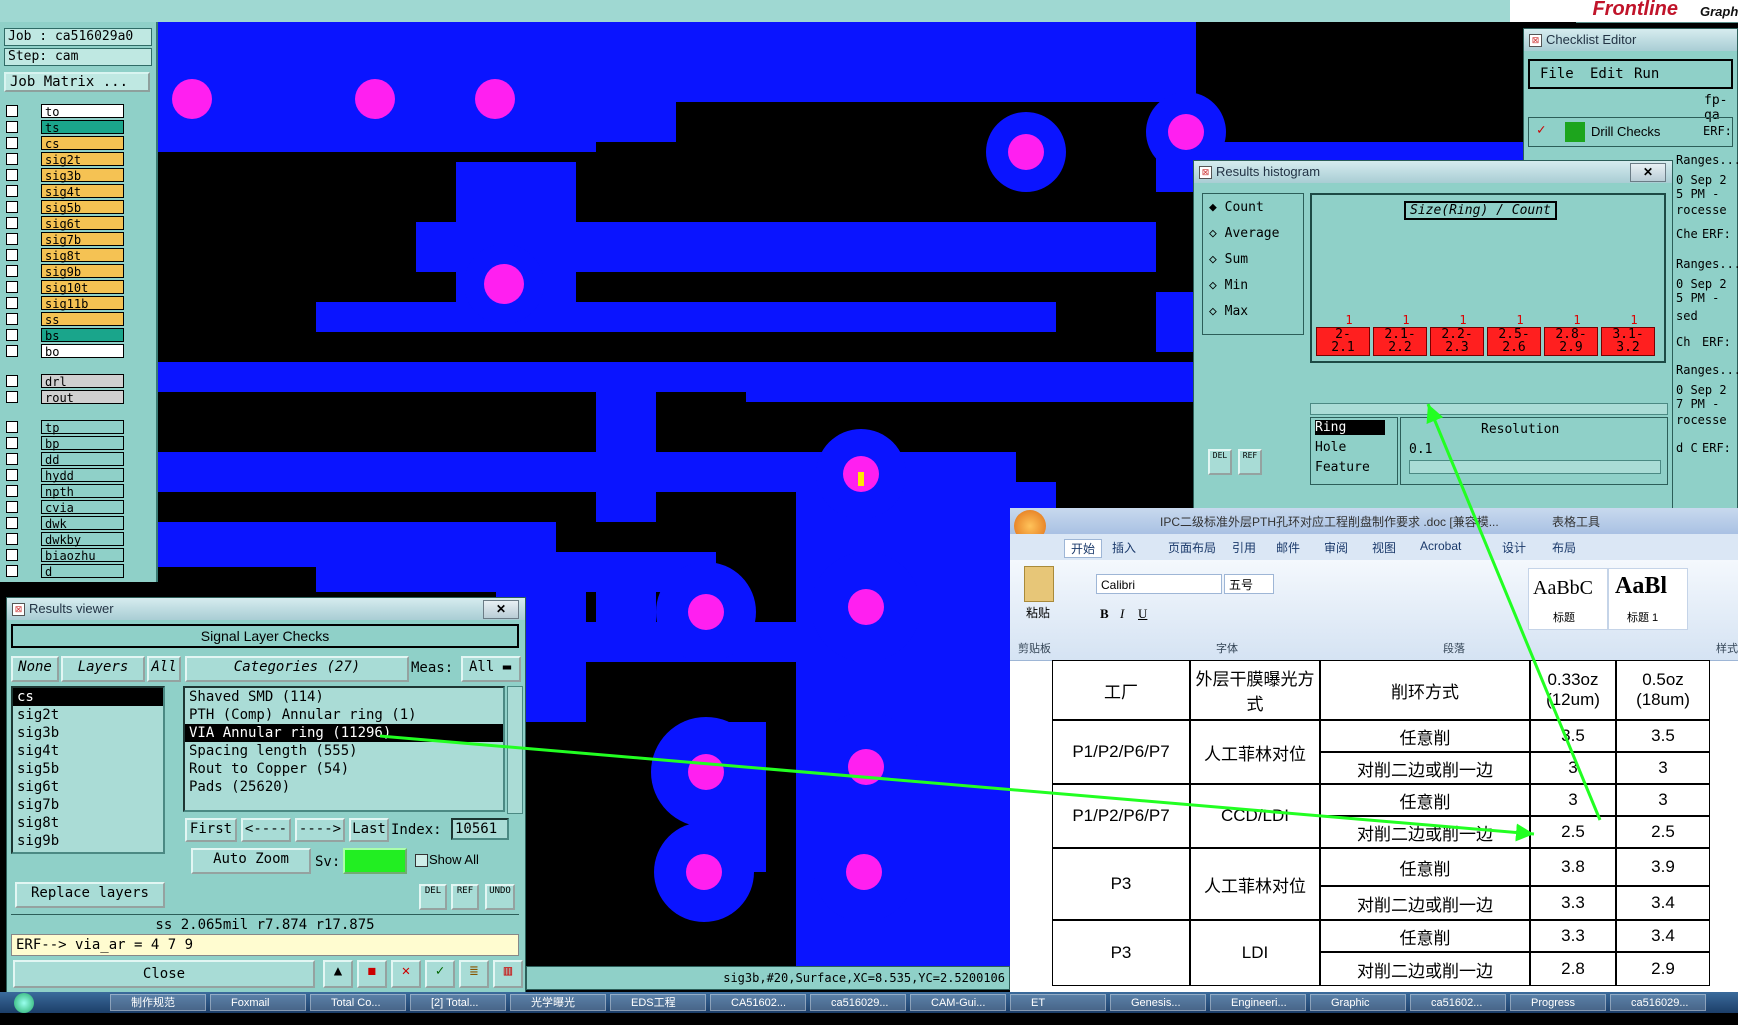  Describe the element at coordinates (1514, 341) in the screenshot. I see `histogram-bar: 2.5- 2.6` at that location.